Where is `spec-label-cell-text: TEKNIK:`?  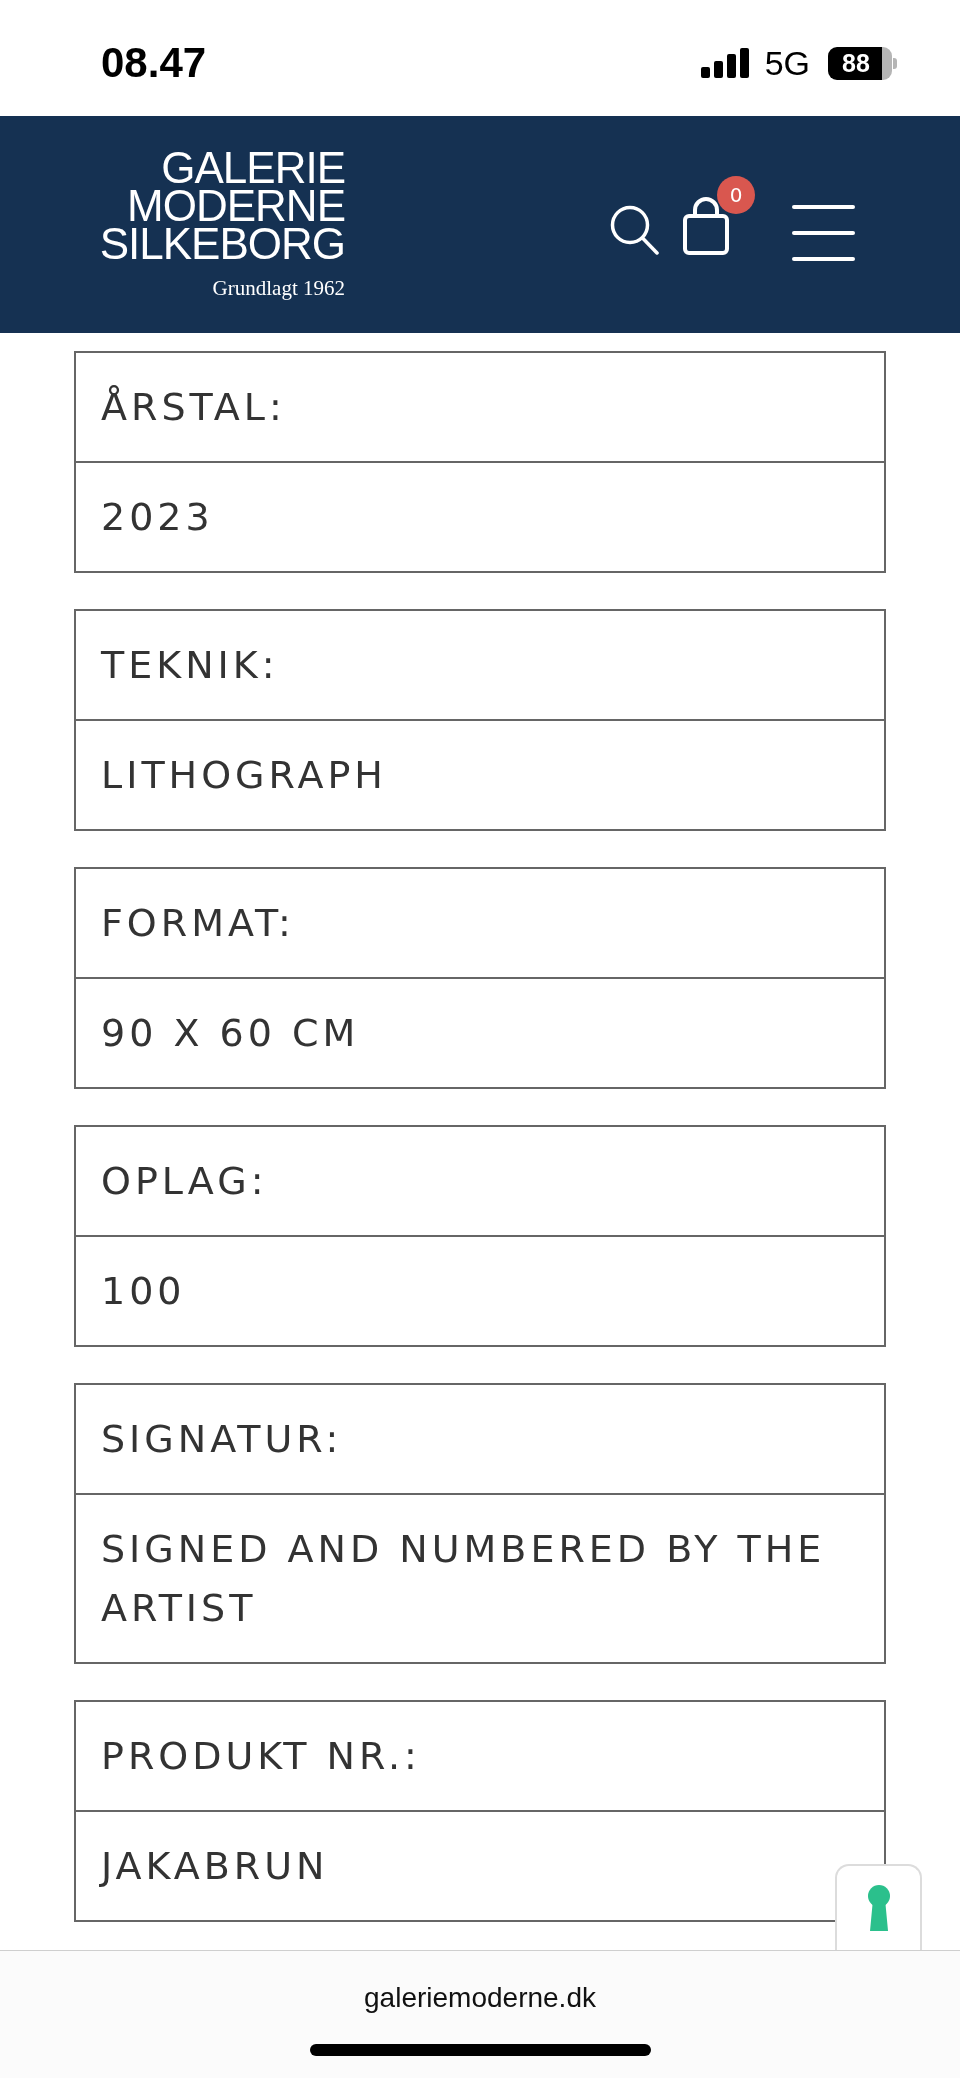 spec-label-cell-text: TEKNIK: is located at coordinates (190, 665).